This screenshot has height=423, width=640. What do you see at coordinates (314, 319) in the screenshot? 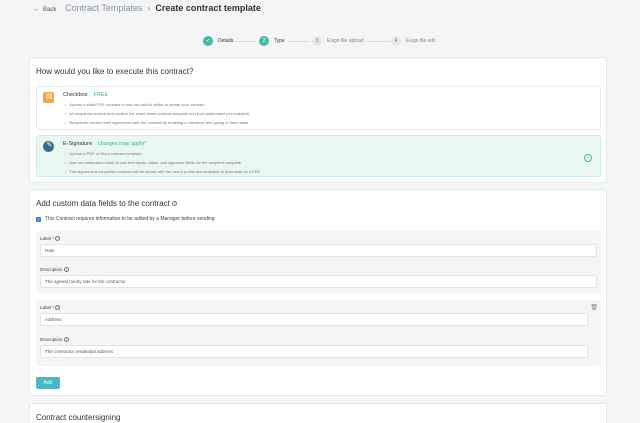
I see `label-input: Address` at bounding box center [314, 319].